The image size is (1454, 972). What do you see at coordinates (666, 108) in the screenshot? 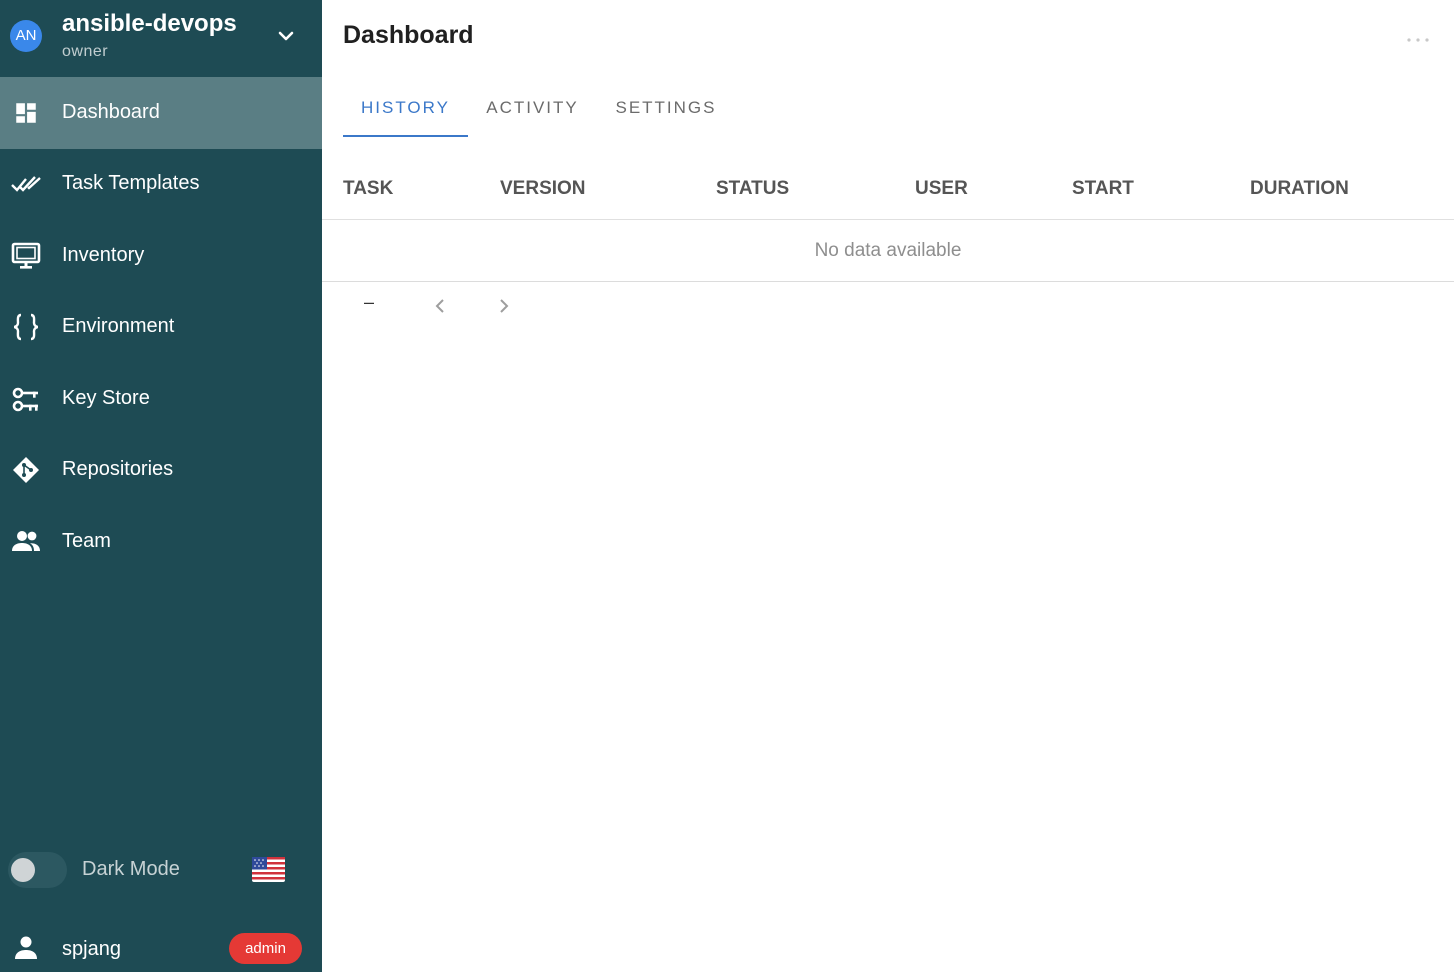
I see `tab-settings: SETTINGS` at bounding box center [666, 108].